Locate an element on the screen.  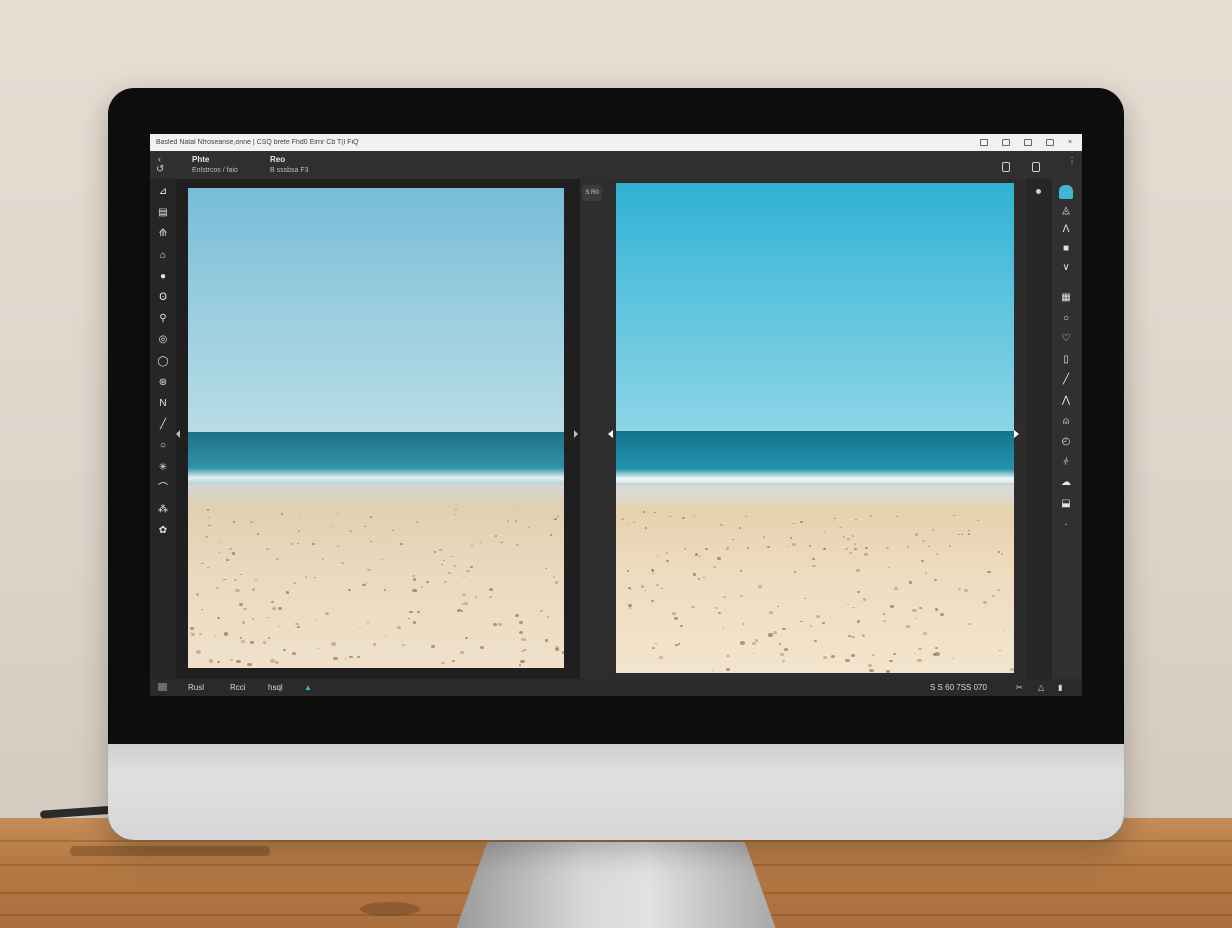
wave-icon: N is located at coordinates (163, 404).